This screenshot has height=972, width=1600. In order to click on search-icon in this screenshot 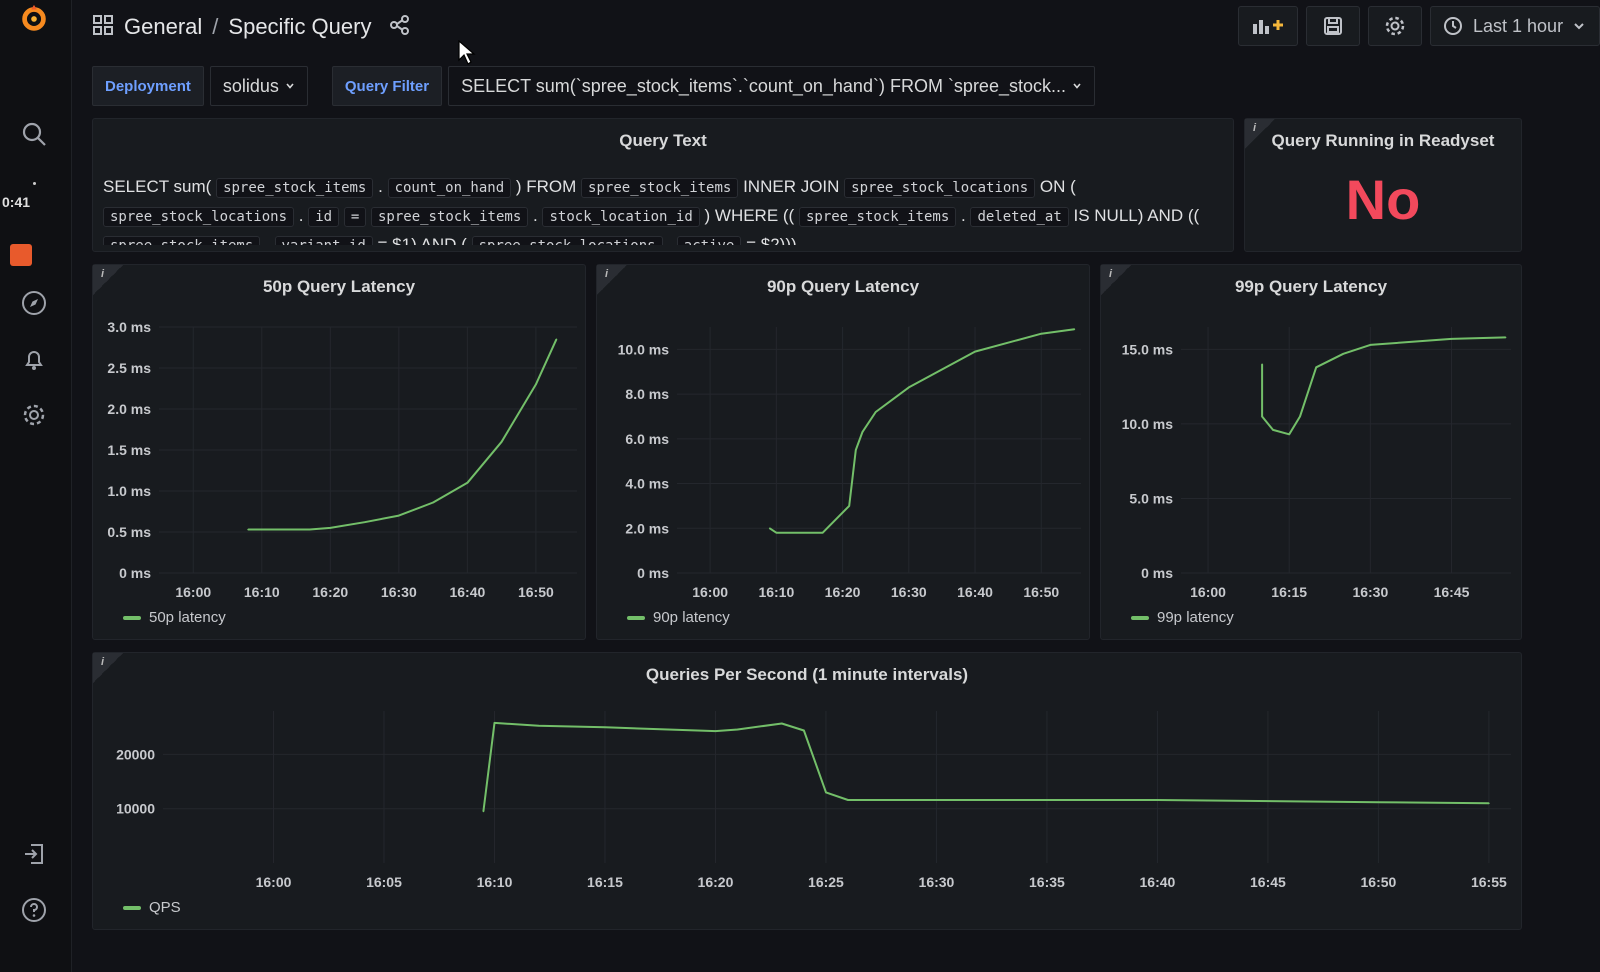, I will do `click(34, 134)`.